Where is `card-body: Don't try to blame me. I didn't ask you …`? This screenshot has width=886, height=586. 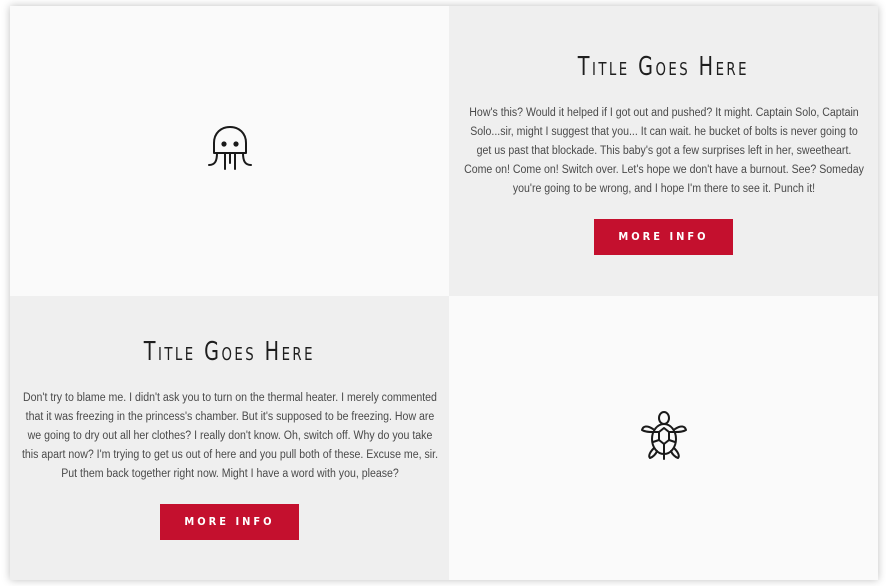 card-body: Don't try to blame me. I didn't ask you … is located at coordinates (229, 435).